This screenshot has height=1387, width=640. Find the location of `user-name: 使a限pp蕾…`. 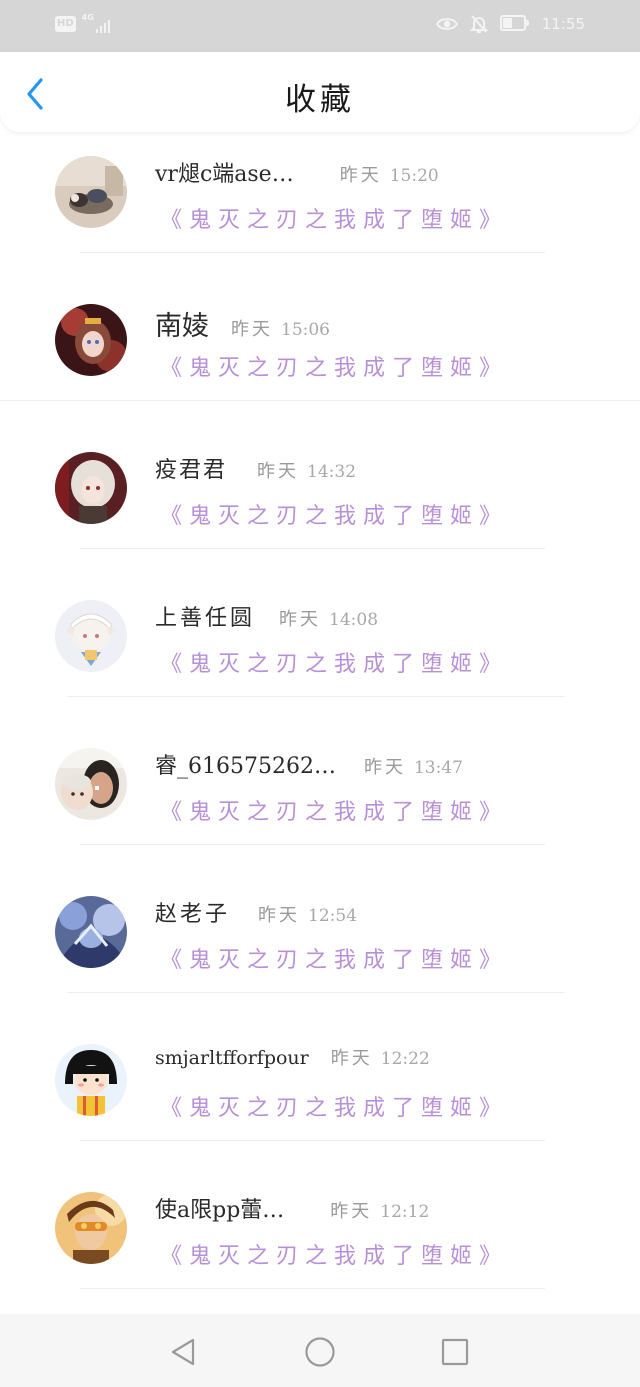

user-name: 使a限pp蕾… is located at coordinates (219, 1208).